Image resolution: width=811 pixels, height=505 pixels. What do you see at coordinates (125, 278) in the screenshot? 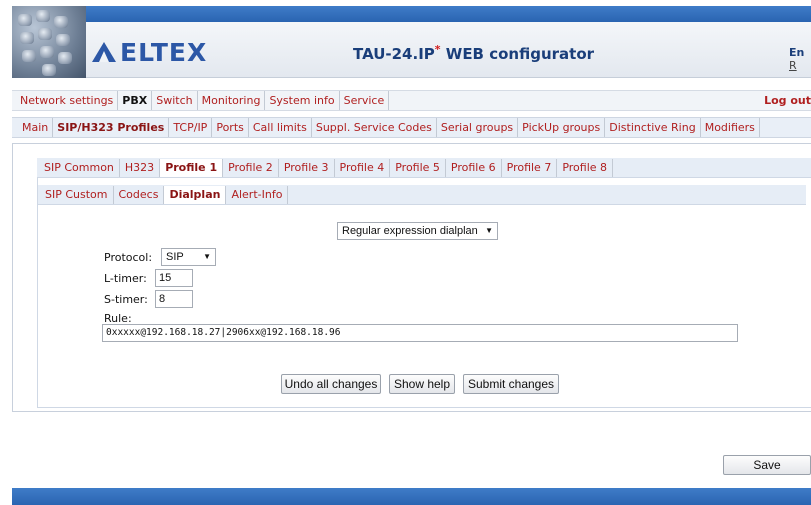
I see `l-timer-label: L-timer:` at bounding box center [125, 278].